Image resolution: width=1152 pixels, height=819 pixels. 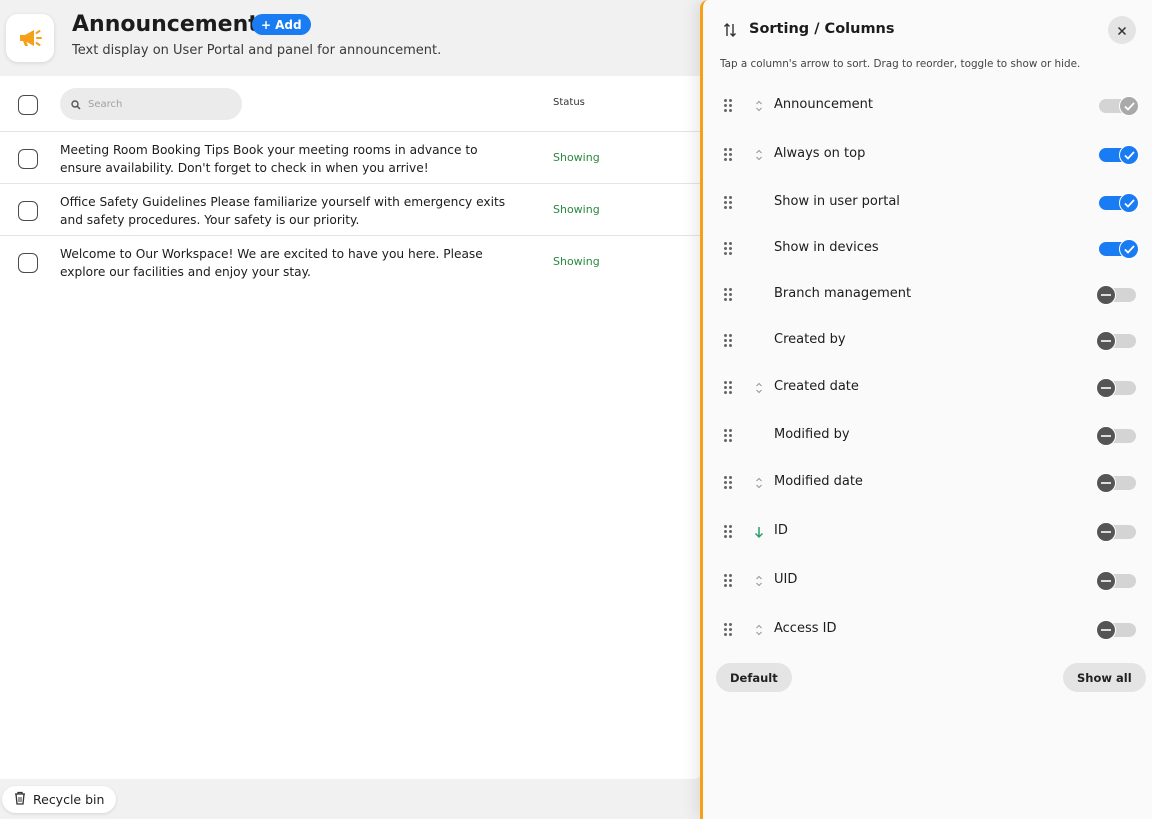 I want to click on column-label: Created date, so click(x=816, y=386).